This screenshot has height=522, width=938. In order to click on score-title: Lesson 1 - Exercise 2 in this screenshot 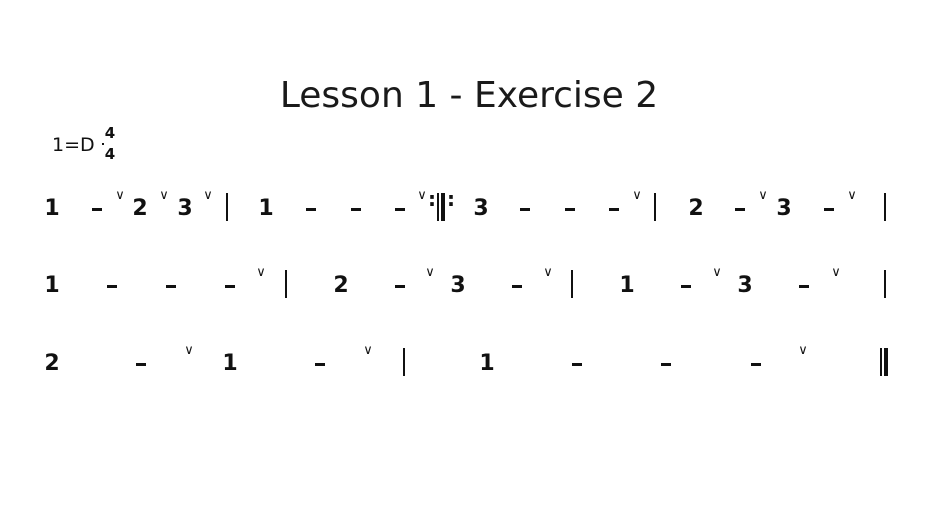, I will do `click(469, 95)`.